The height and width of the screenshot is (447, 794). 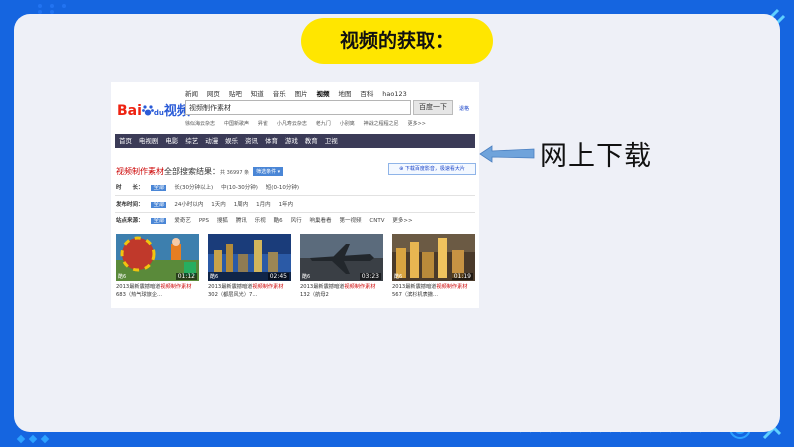 What do you see at coordinates (239, 188) in the screenshot?
I see `filter-option: 中(10-30分钟)` at bounding box center [239, 188].